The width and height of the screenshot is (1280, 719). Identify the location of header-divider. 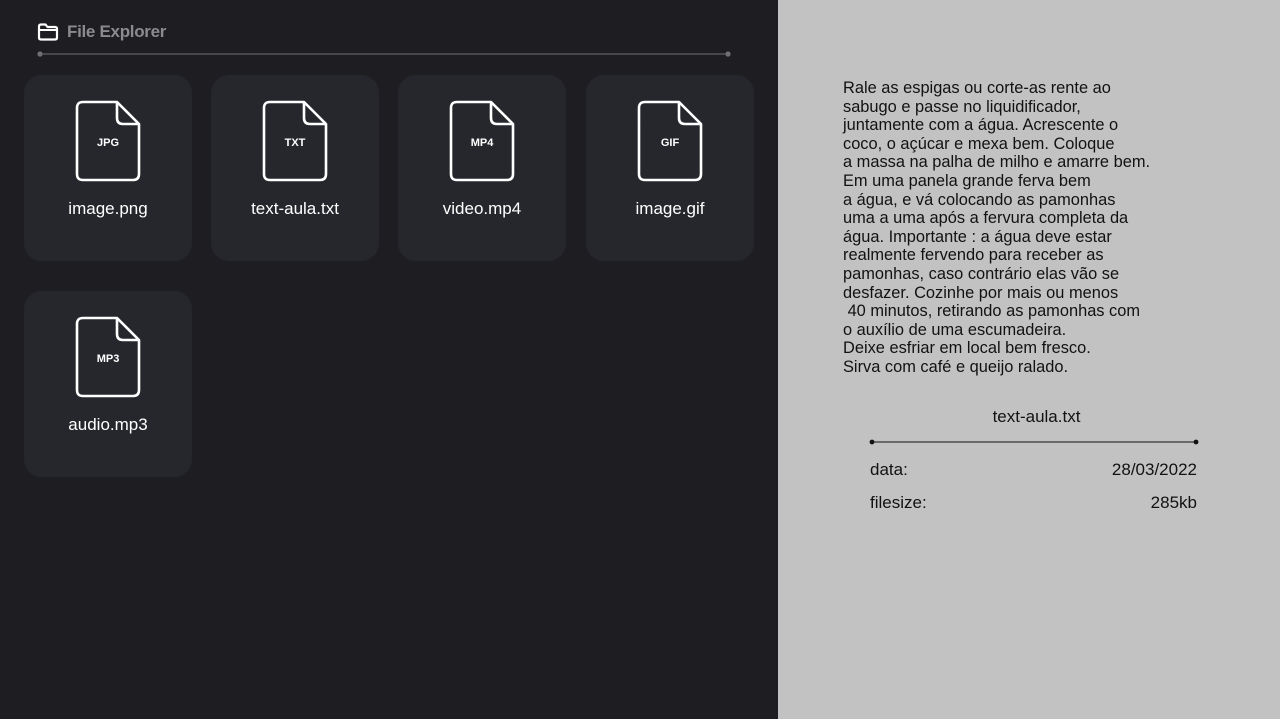
(384, 54).